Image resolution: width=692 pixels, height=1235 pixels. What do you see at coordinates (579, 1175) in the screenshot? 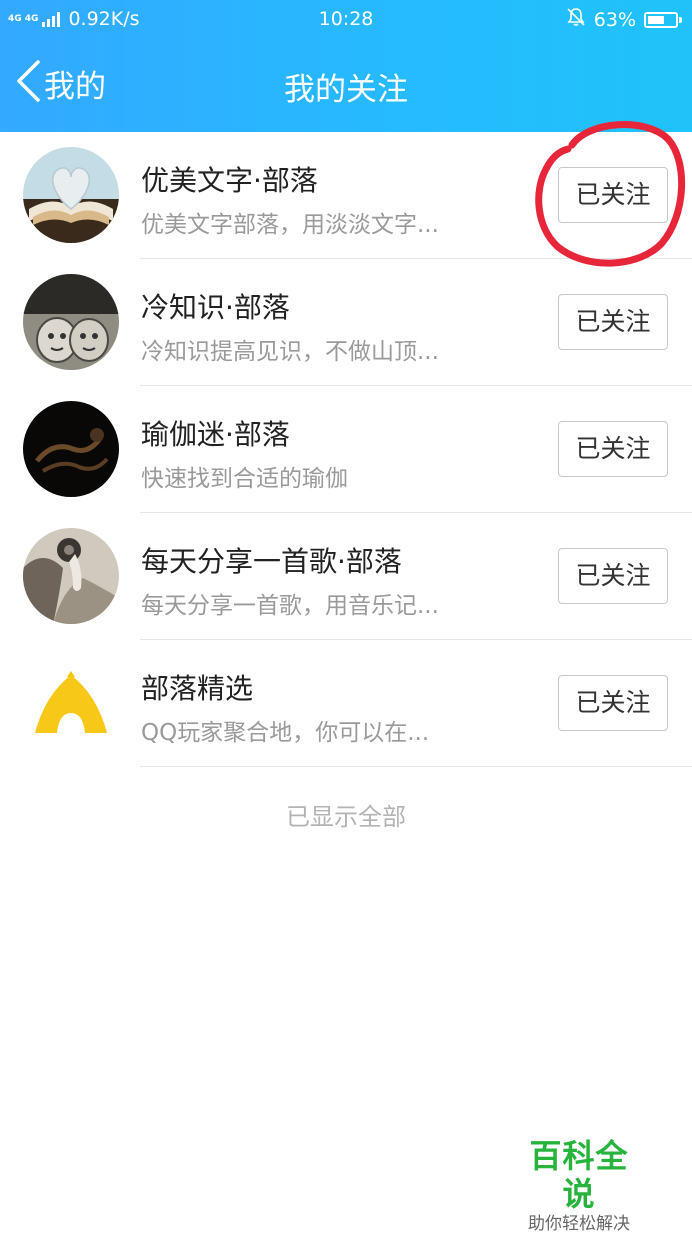
I see `watermark-title: 百科全说` at bounding box center [579, 1175].